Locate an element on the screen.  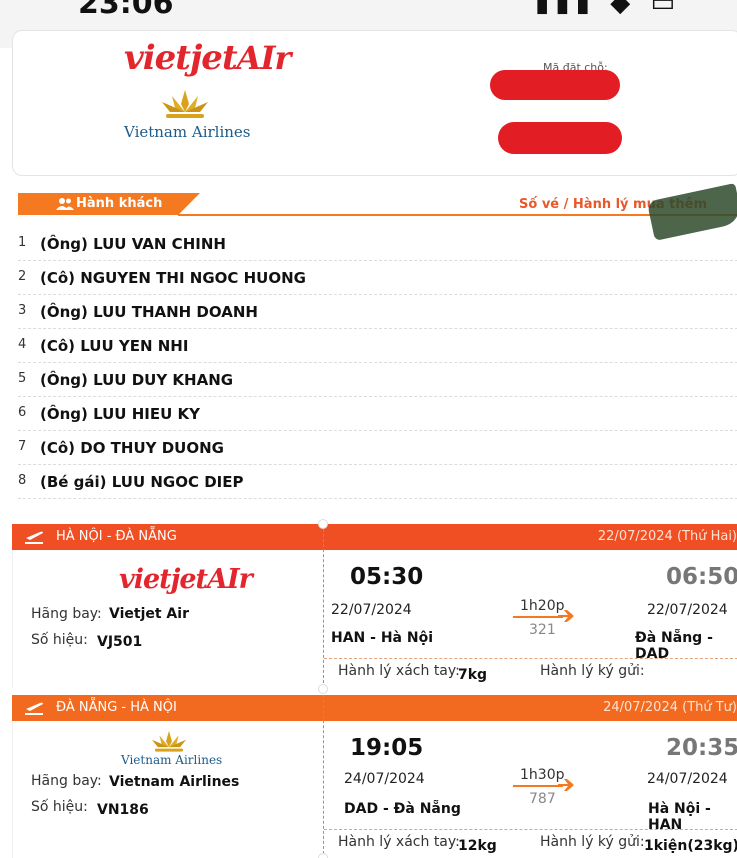
passenger-name: (Ông) LUU VAN CHINH is located at coordinates (133, 244).